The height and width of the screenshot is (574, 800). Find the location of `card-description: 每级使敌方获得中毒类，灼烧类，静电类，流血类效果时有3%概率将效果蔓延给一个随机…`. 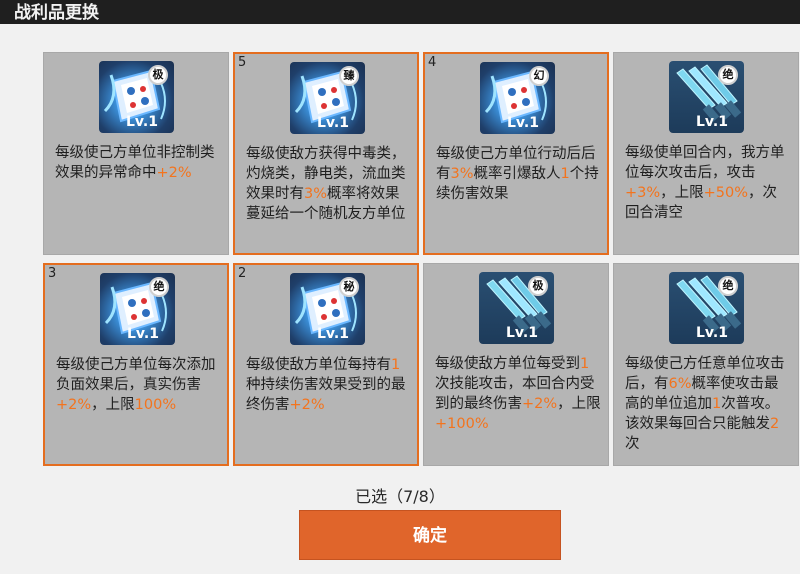

card-description: 每级使敌方获得中毒类，灼烧类，静电类，流血类效果时有3%概率将效果蔓延给一个随机… is located at coordinates (329, 184).